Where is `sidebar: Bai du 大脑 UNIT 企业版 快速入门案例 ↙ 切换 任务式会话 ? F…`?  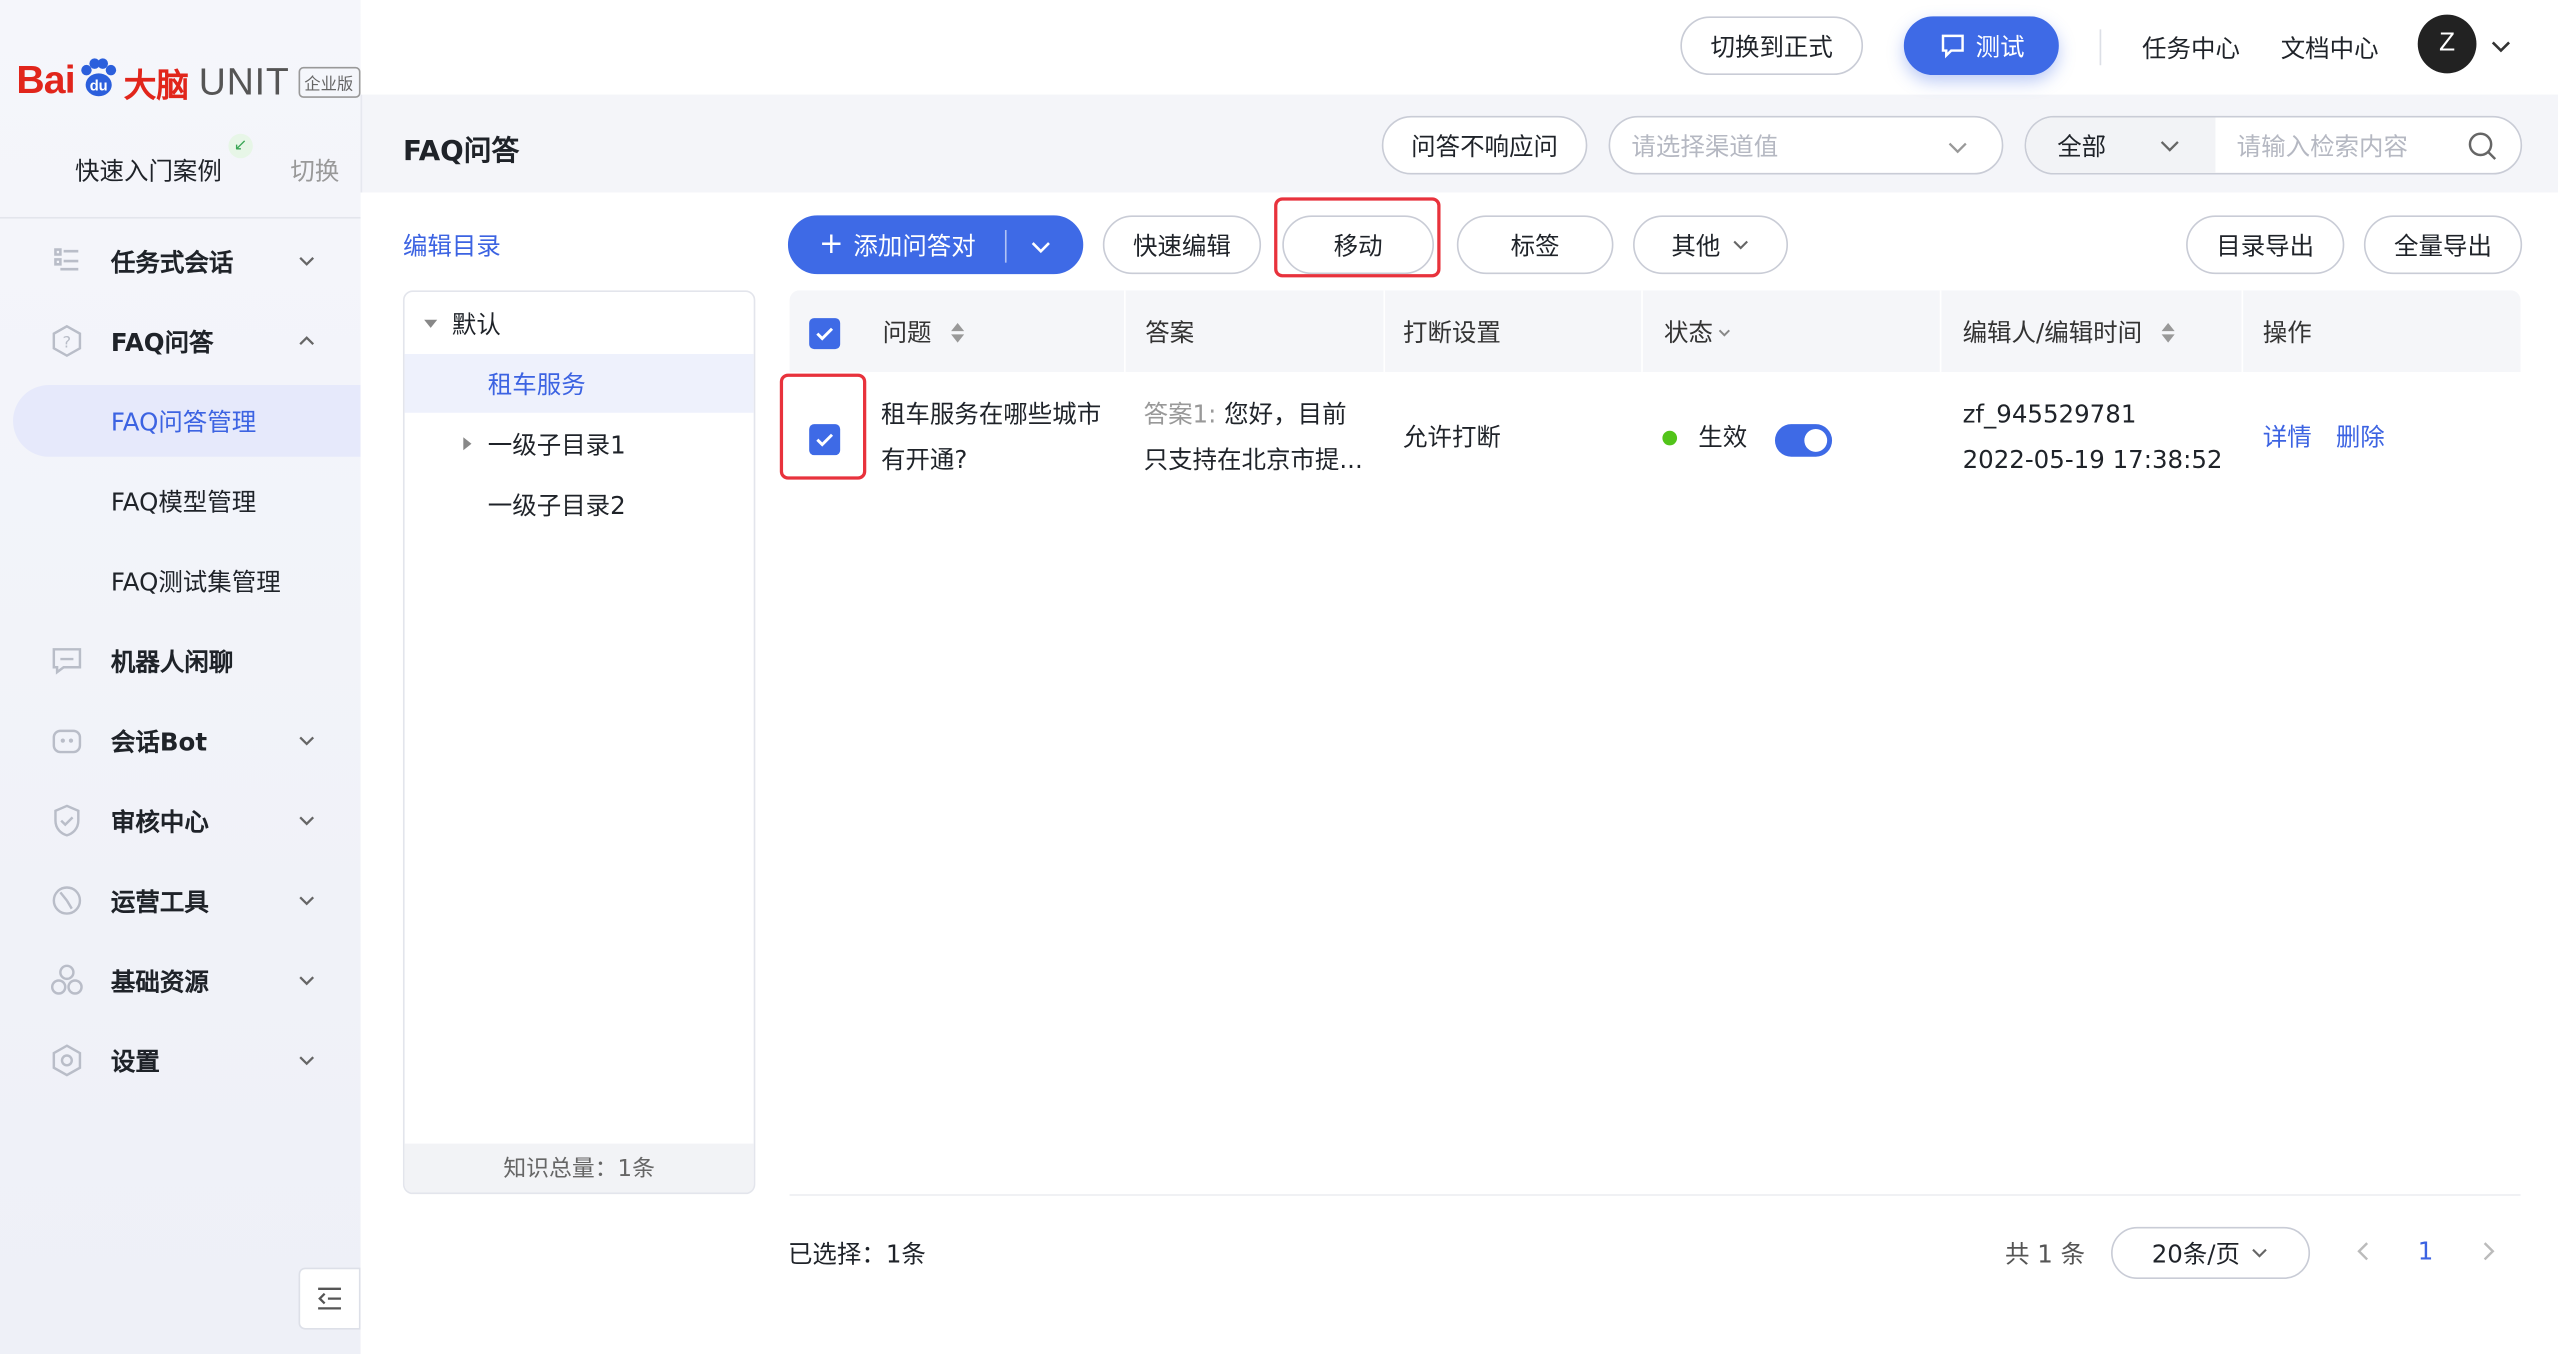 sidebar: Bai du 大脑 UNIT 企业版 快速入门案例 ↙ 切换 任务式会话 ? F… is located at coordinates (181, 677).